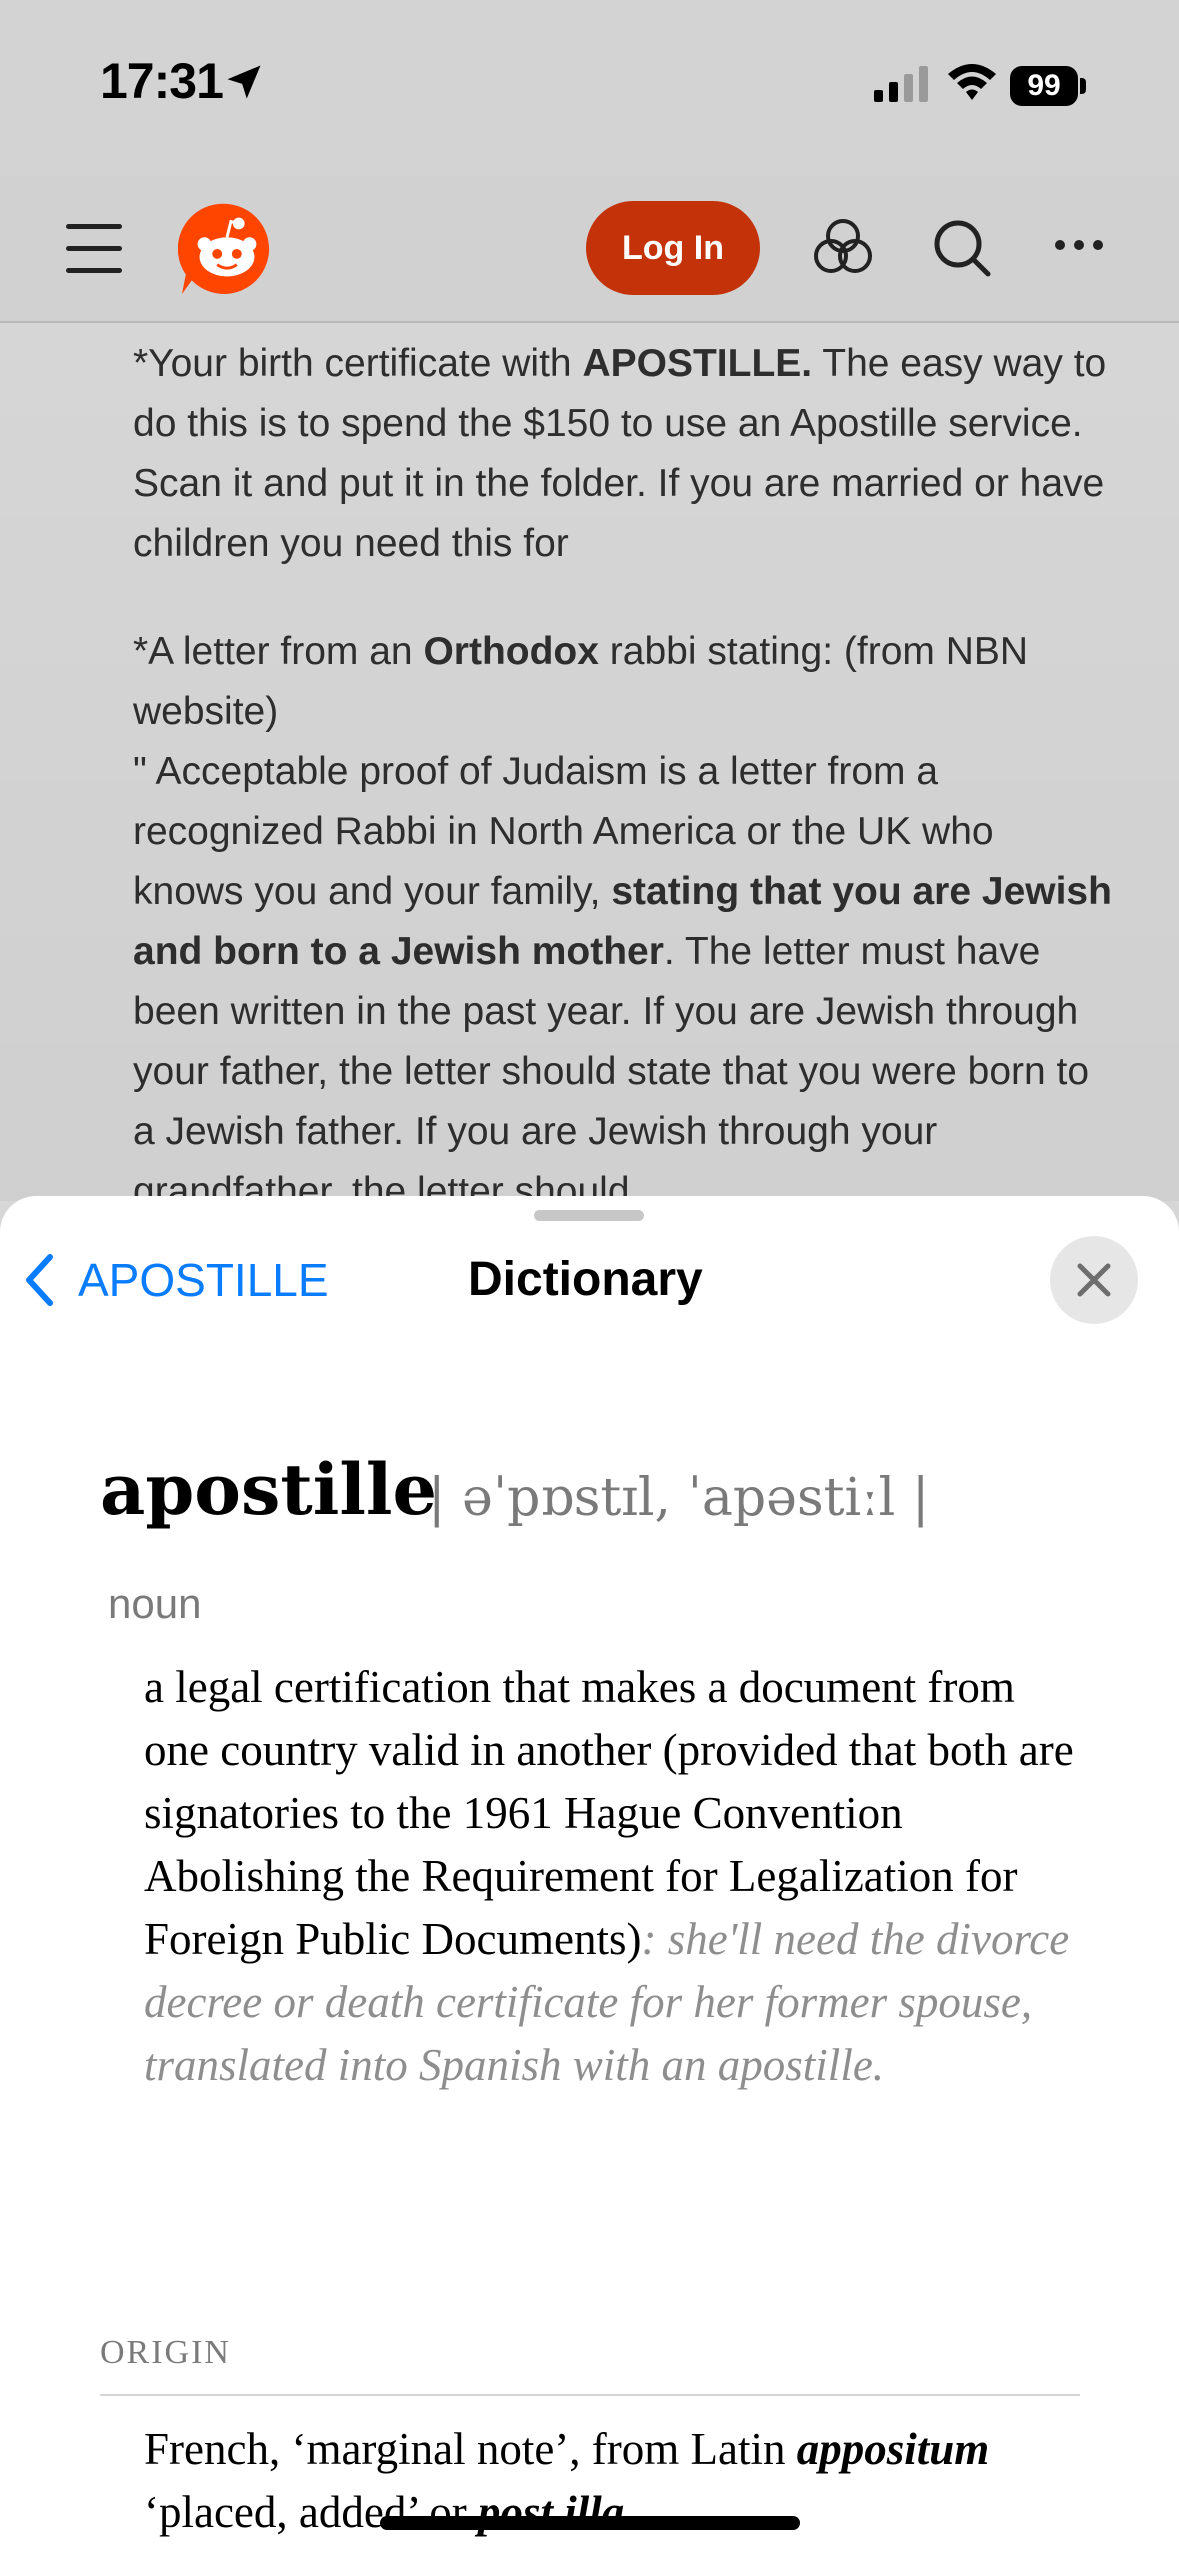  I want to click on app-header: Log In, so click(589, 249).